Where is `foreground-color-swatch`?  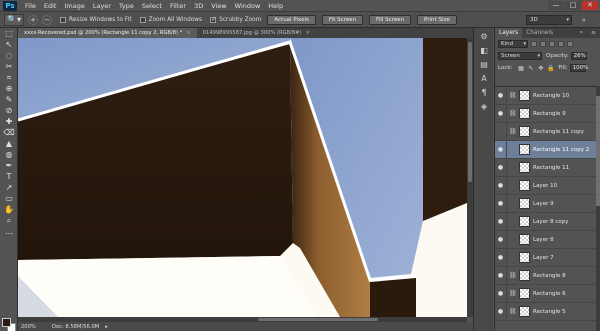 foreground-color-swatch is located at coordinates (6, 322).